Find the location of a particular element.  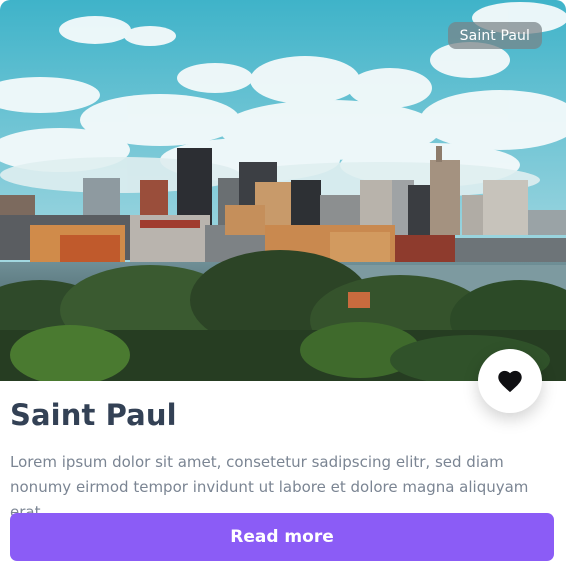

location-tag: Saint Paul is located at coordinates (494, 35).